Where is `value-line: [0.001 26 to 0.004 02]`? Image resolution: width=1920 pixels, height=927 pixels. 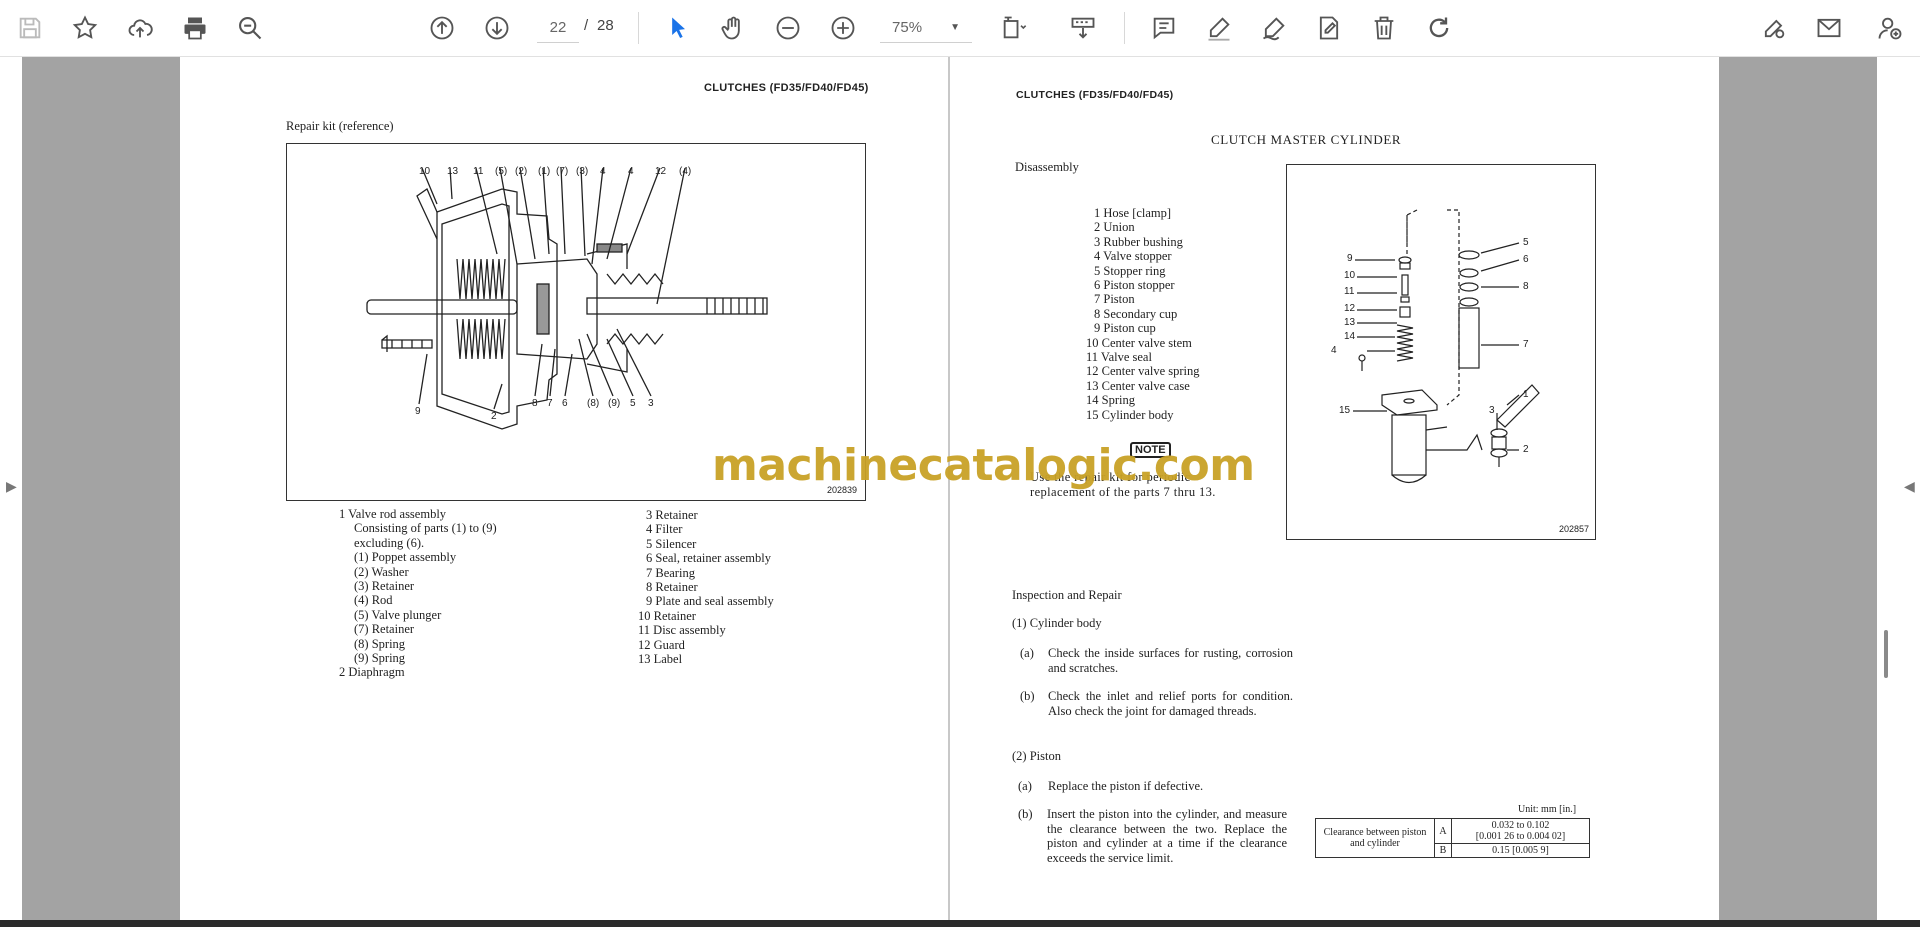
value-line: [0.001 26 to 0.004 02] is located at coordinates (1520, 836).